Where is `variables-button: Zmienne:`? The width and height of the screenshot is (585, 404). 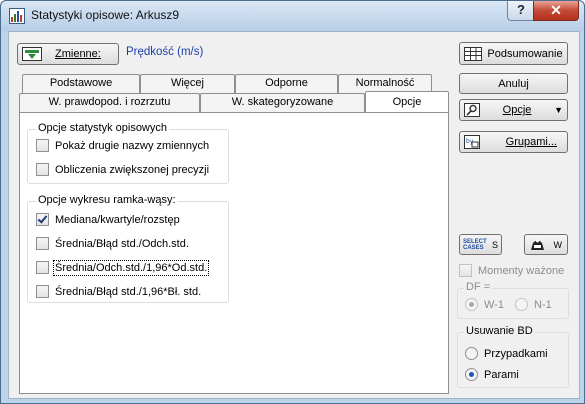
variables-button: Zmienne: is located at coordinates (68, 54).